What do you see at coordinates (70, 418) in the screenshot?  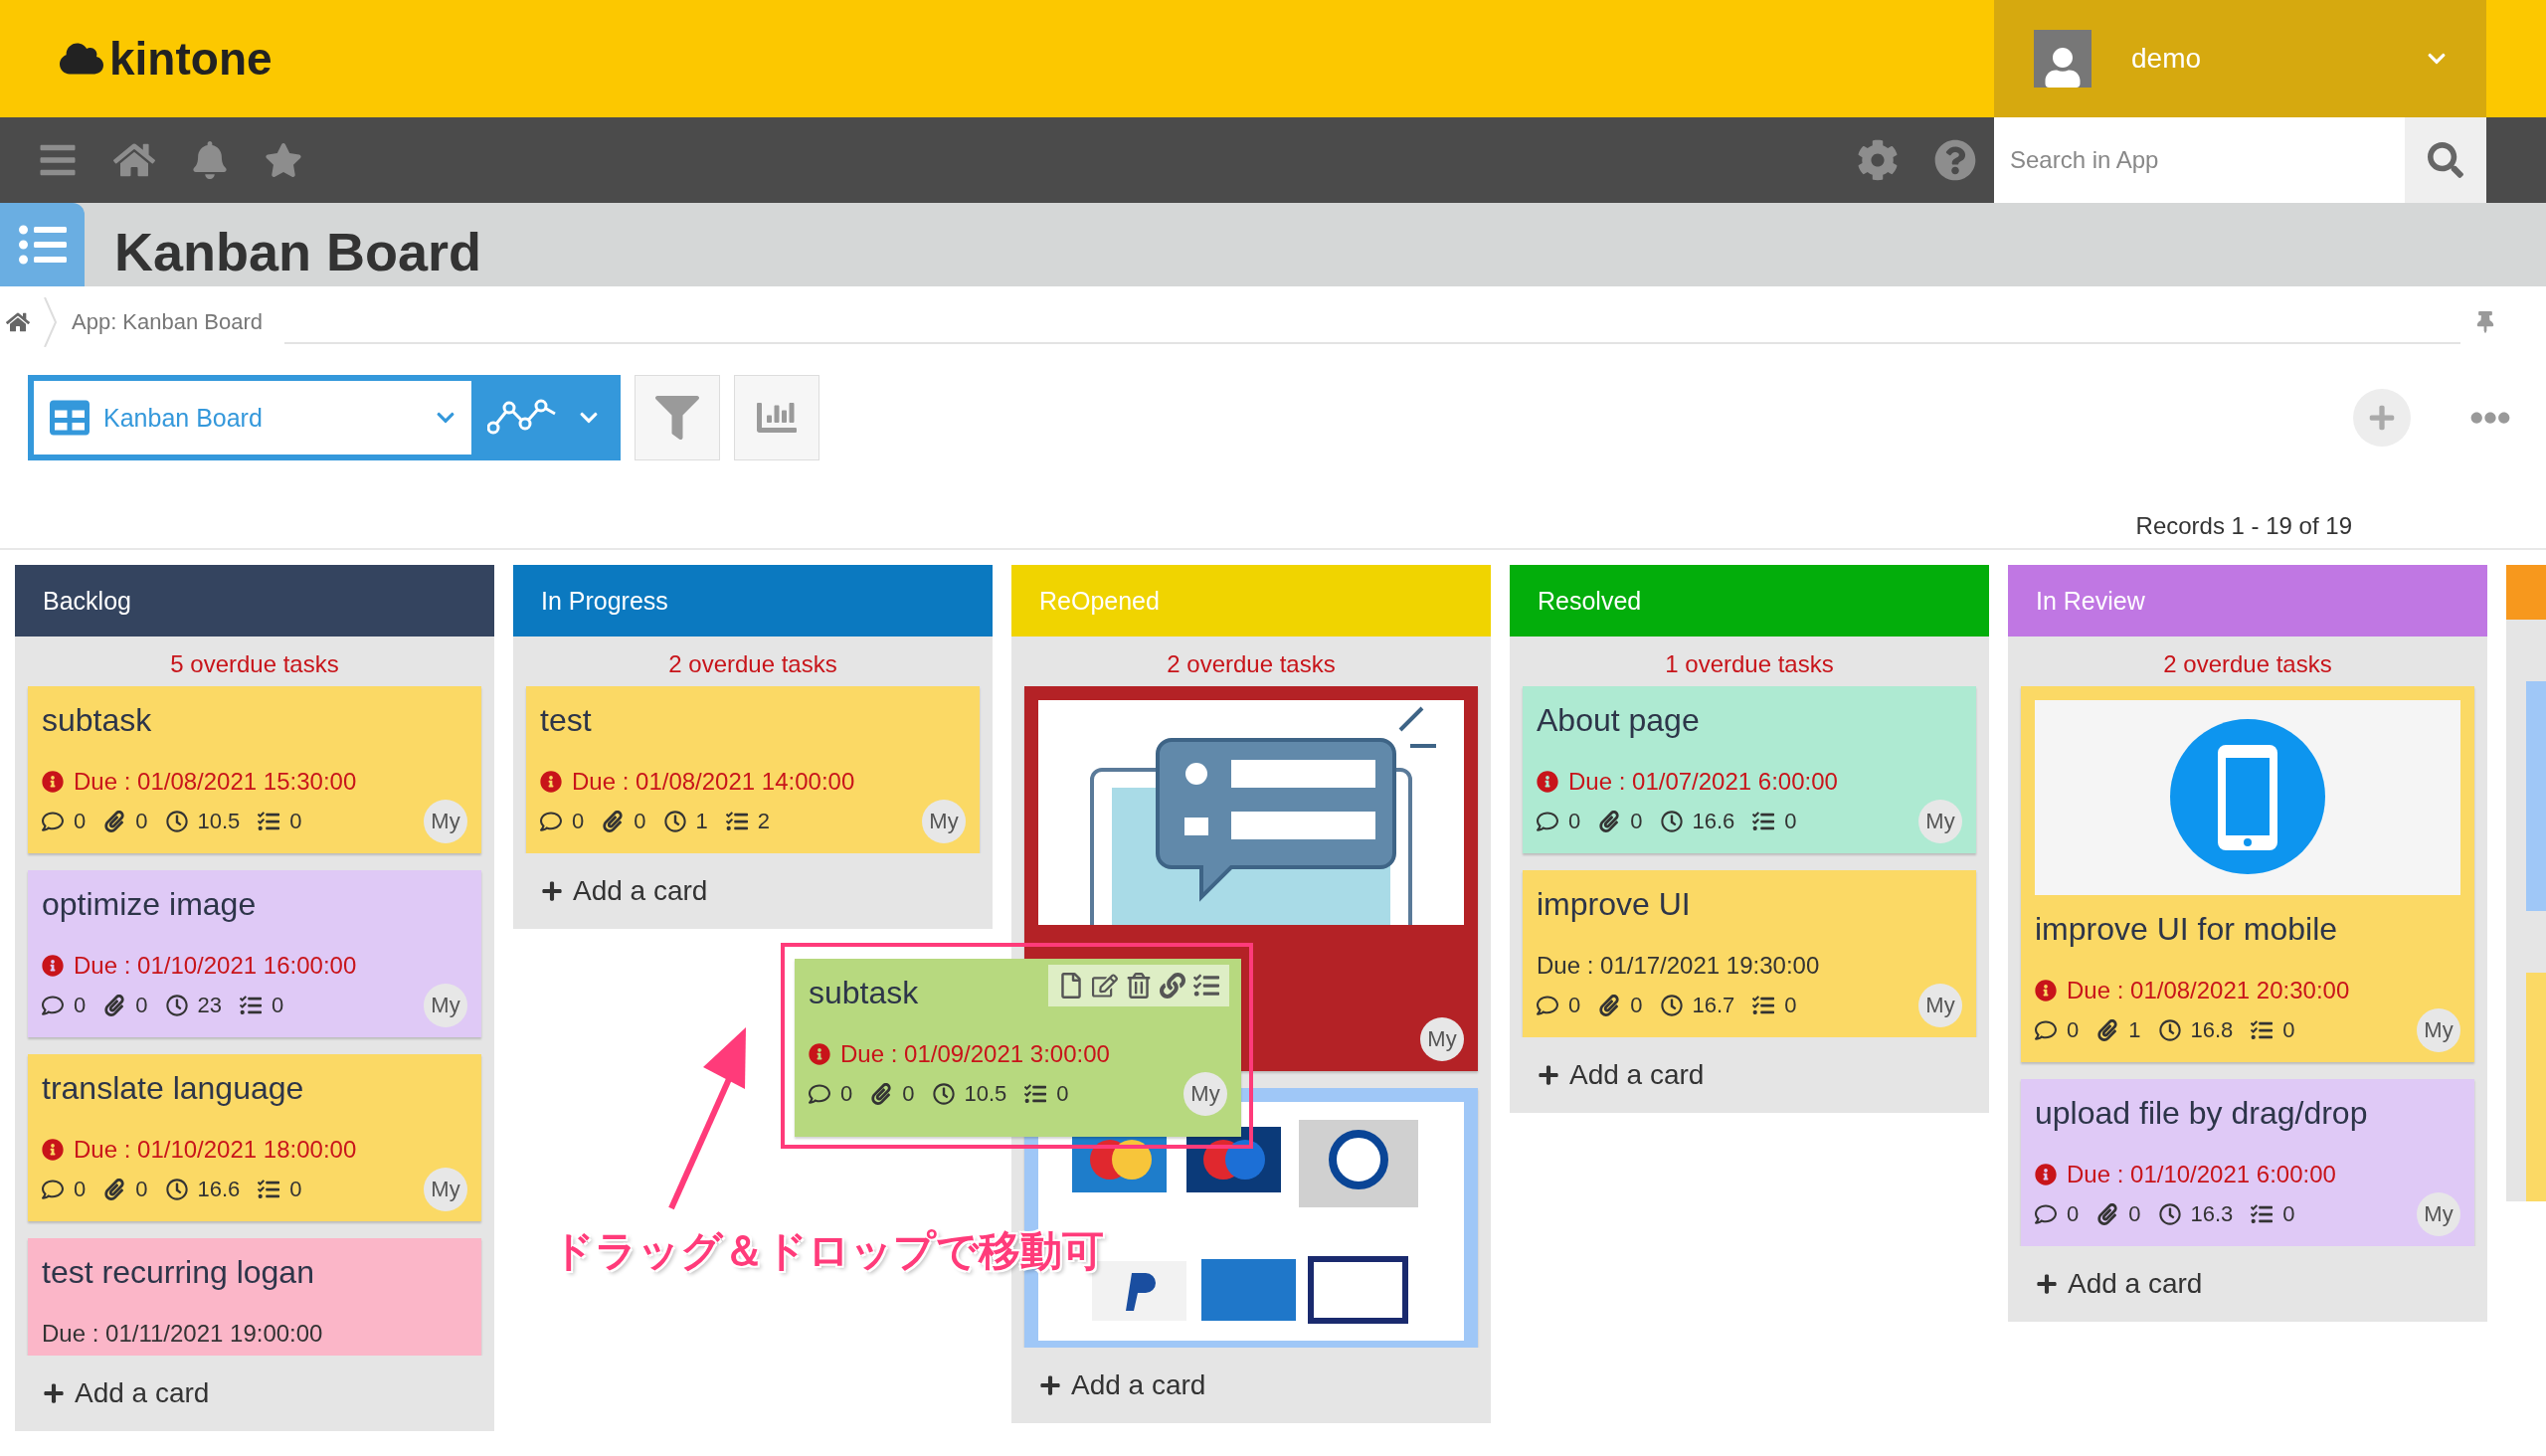 I see `table-icon` at bounding box center [70, 418].